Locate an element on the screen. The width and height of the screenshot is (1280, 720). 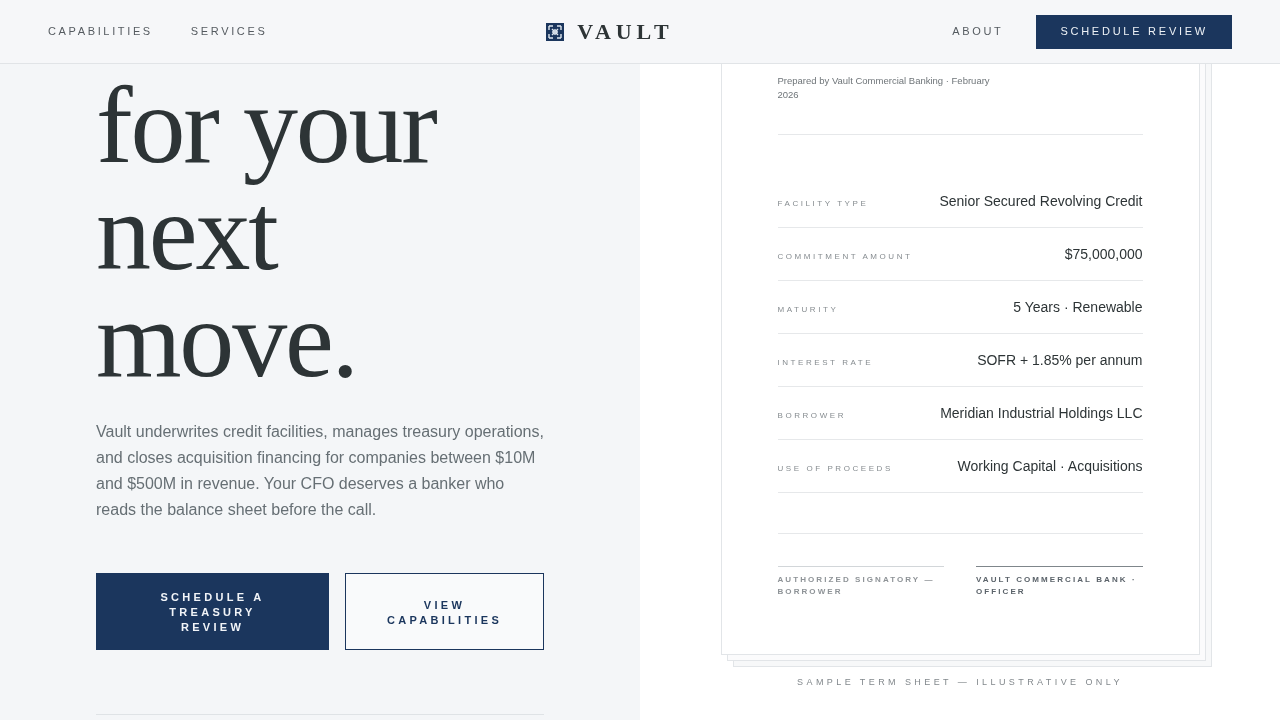
outline-button: VIEW CAPABILITIES is located at coordinates (444, 611).